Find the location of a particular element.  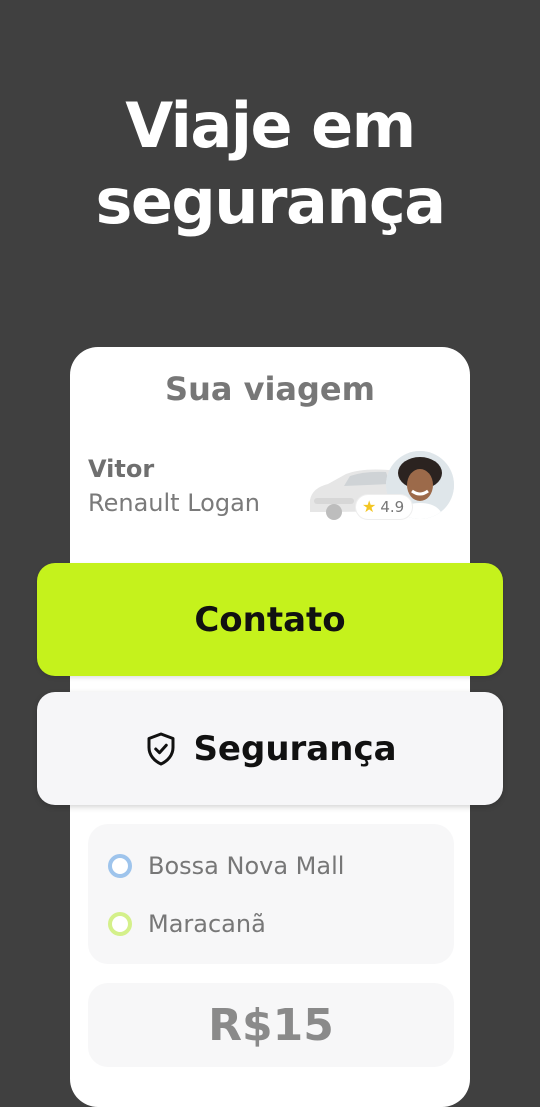

price-box: R$15 is located at coordinates (271, 1025).